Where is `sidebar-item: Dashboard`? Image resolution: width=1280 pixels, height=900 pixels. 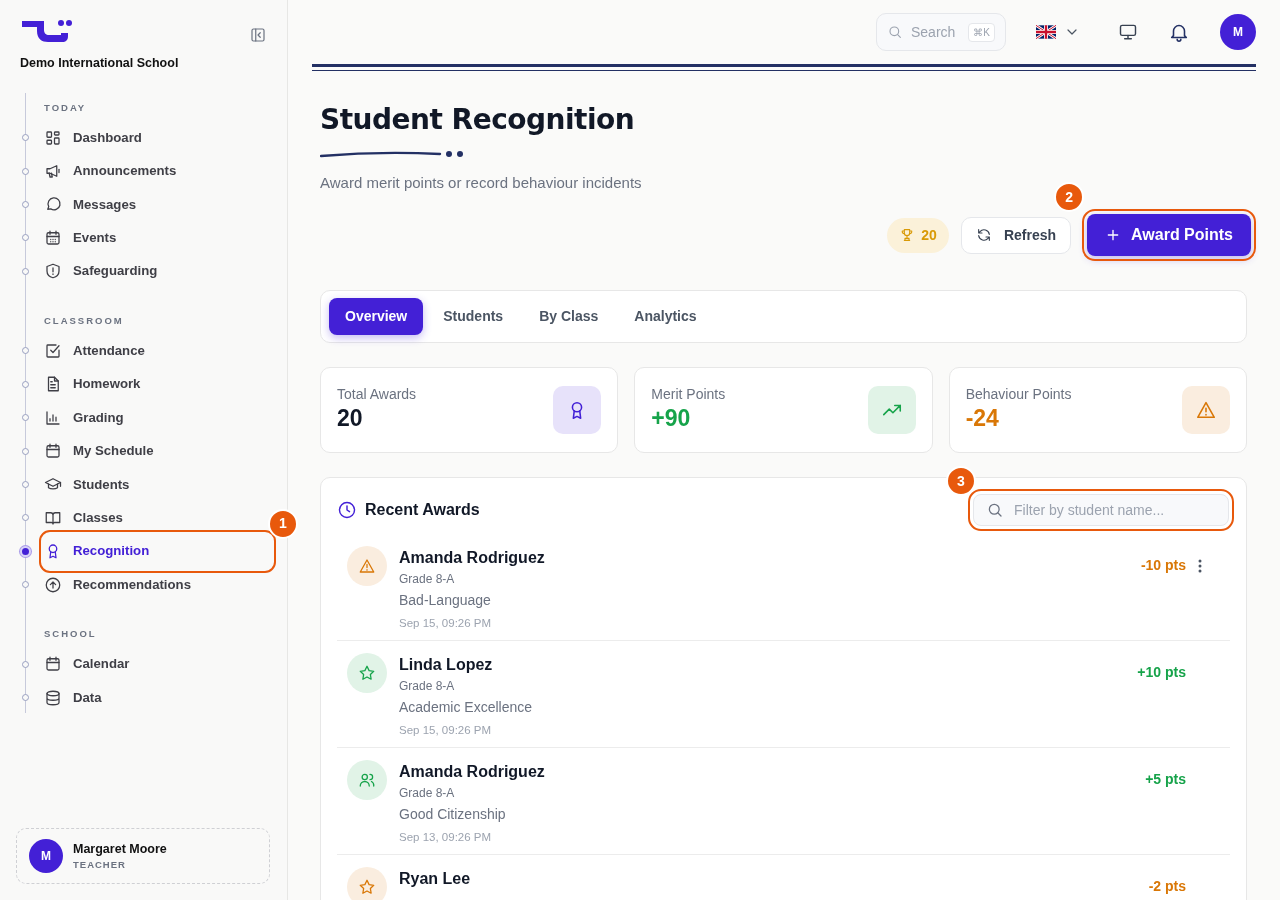 sidebar-item: Dashboard is located at coordinates (157, 138).